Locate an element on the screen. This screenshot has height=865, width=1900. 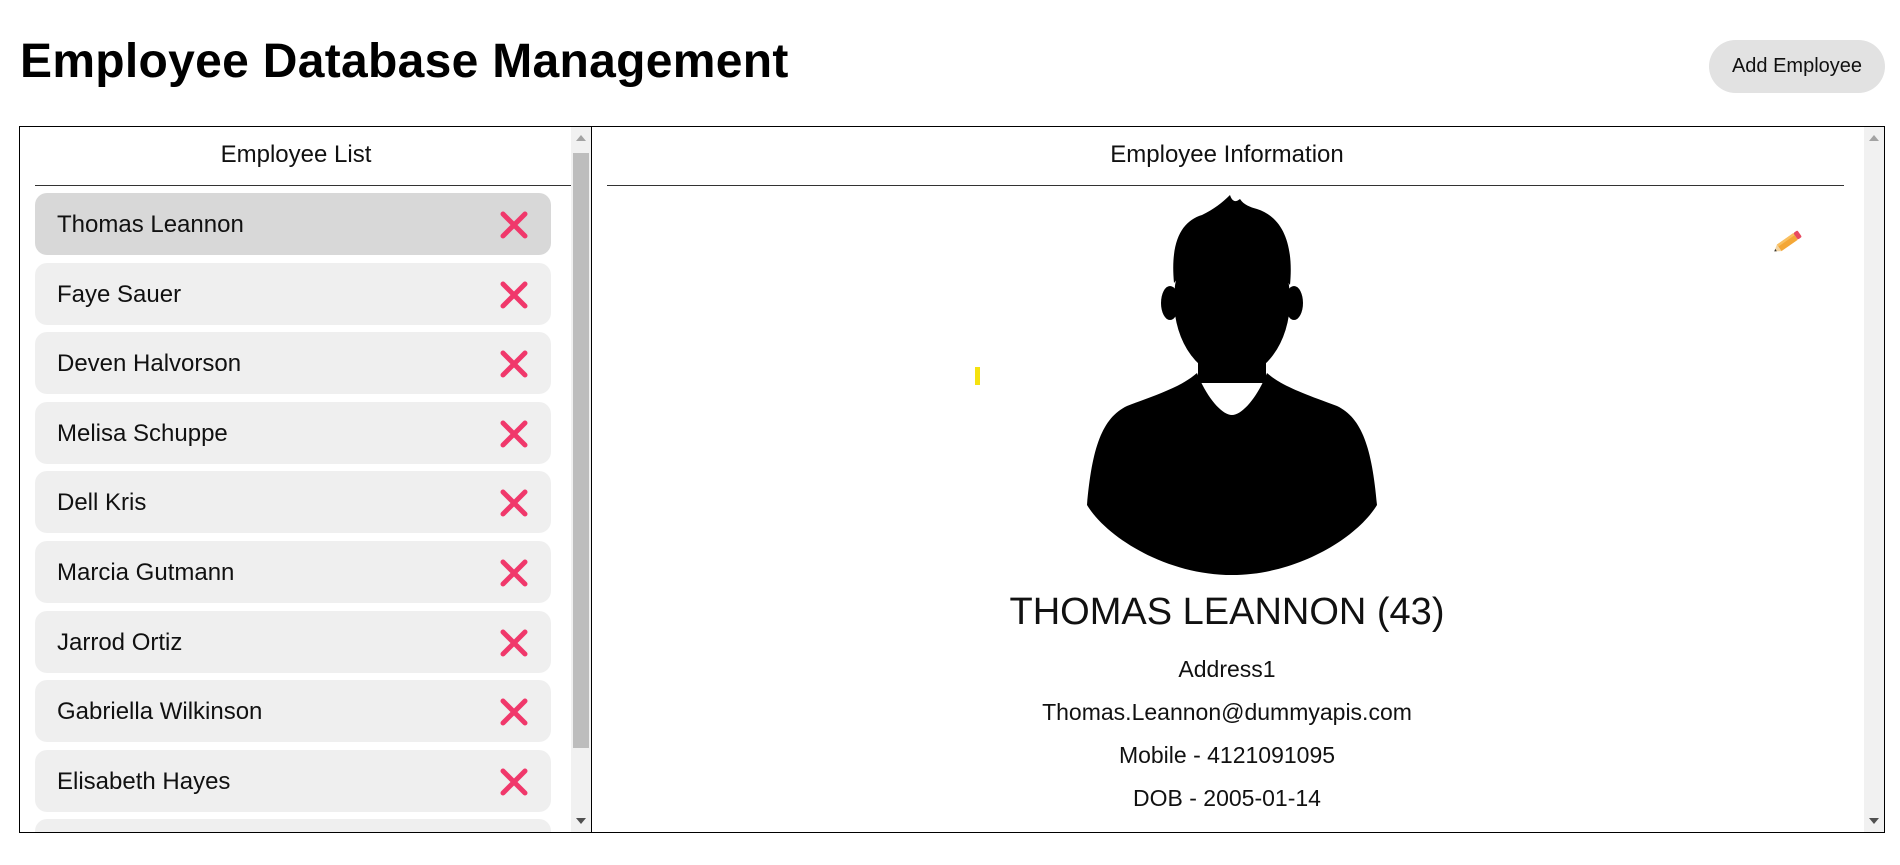
employee-name: Jarrod Ortiz is located at coordinates (120, 642).